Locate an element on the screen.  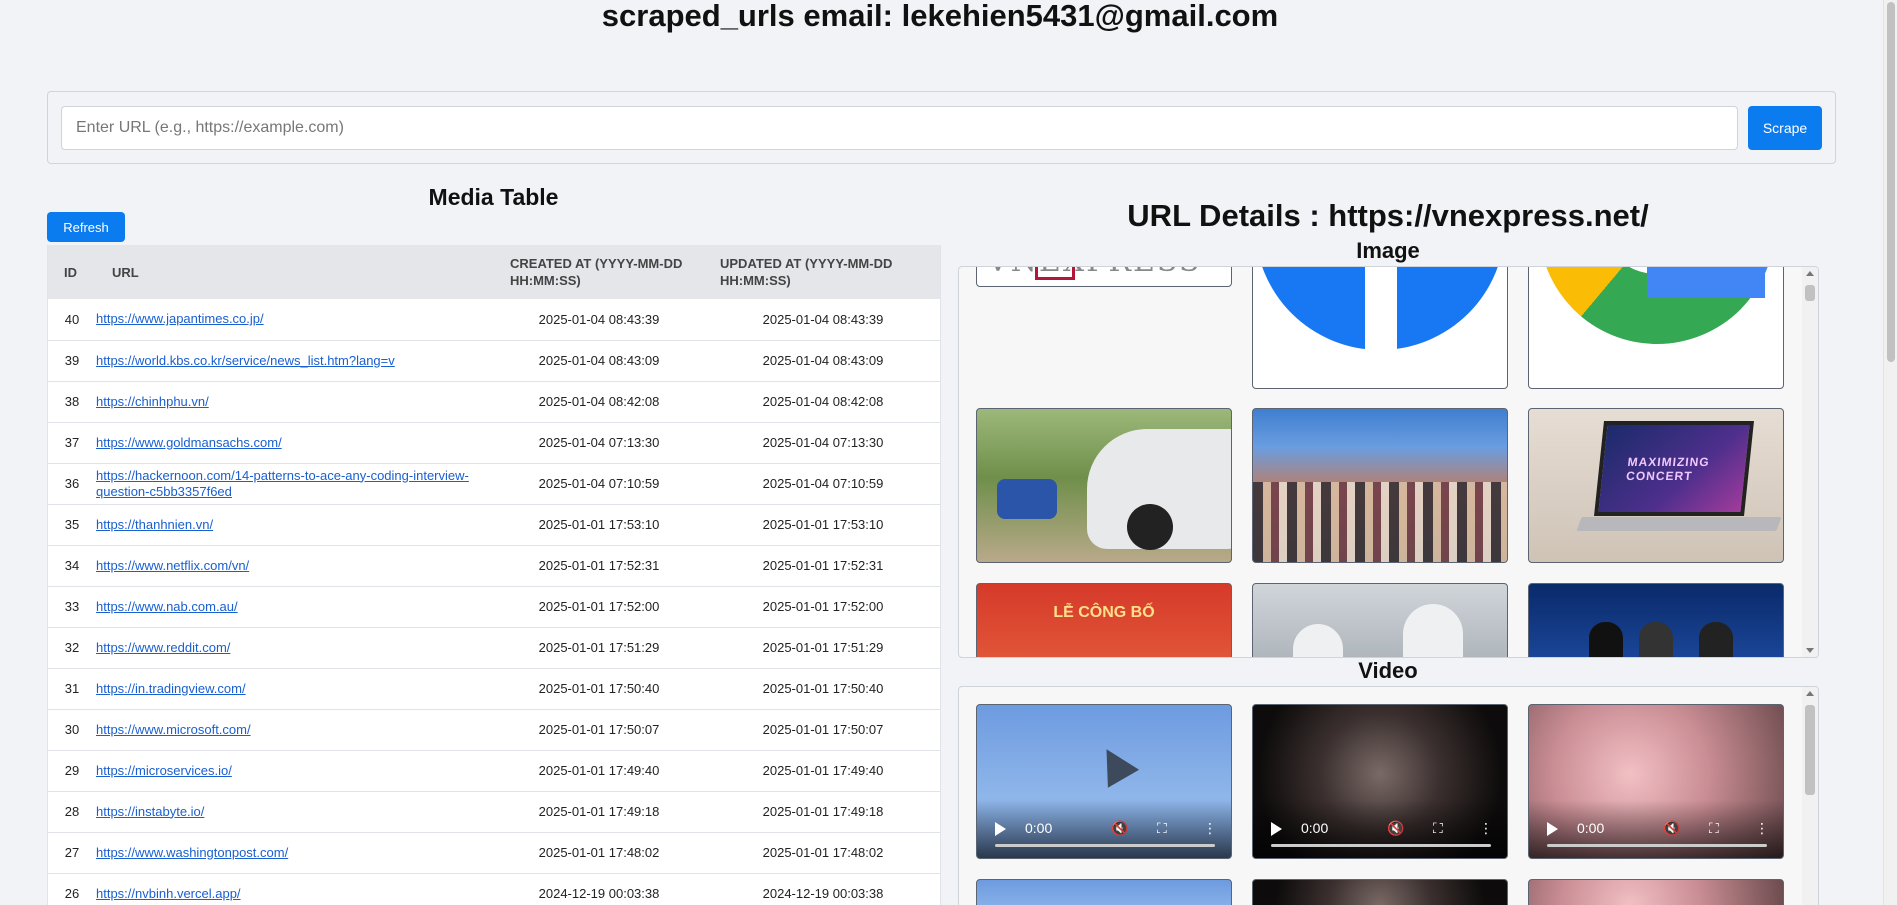
row-url-cell: https://in.tradingview.com/ is located at coordinates (295, 688).